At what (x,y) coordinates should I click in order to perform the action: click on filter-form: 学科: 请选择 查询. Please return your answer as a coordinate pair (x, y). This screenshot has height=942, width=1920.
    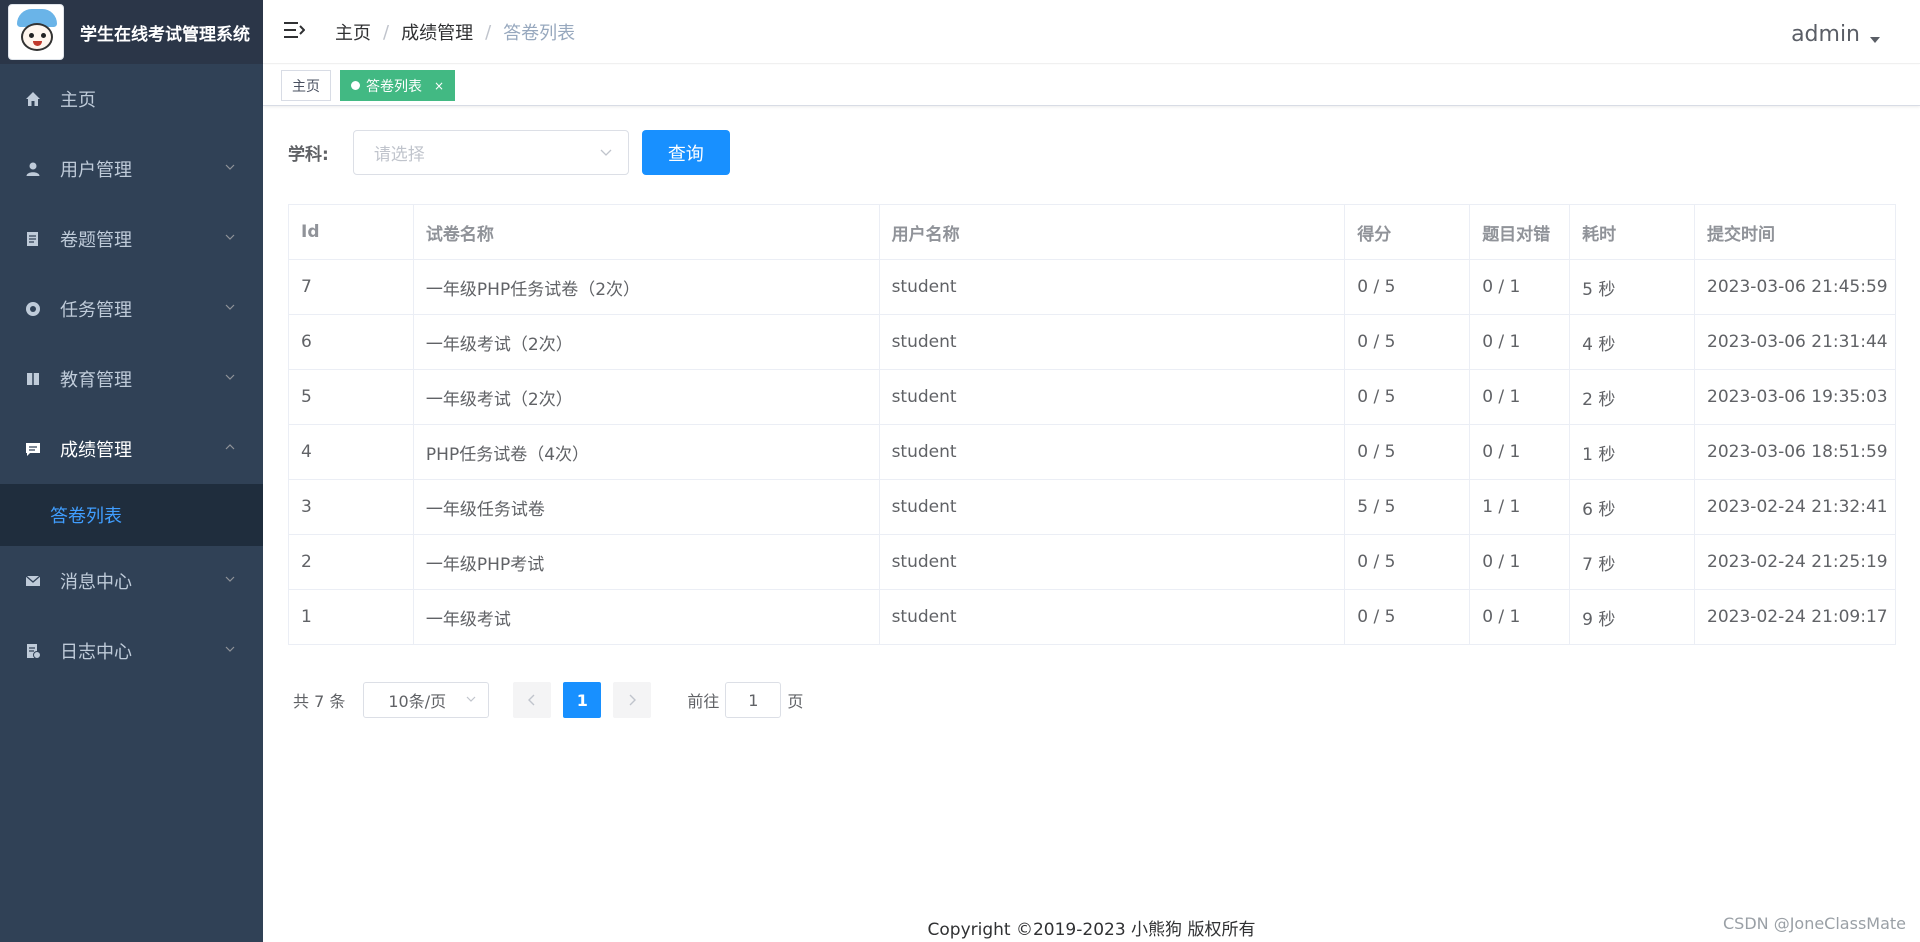
    Looking at the image, I should click on (509, 152).